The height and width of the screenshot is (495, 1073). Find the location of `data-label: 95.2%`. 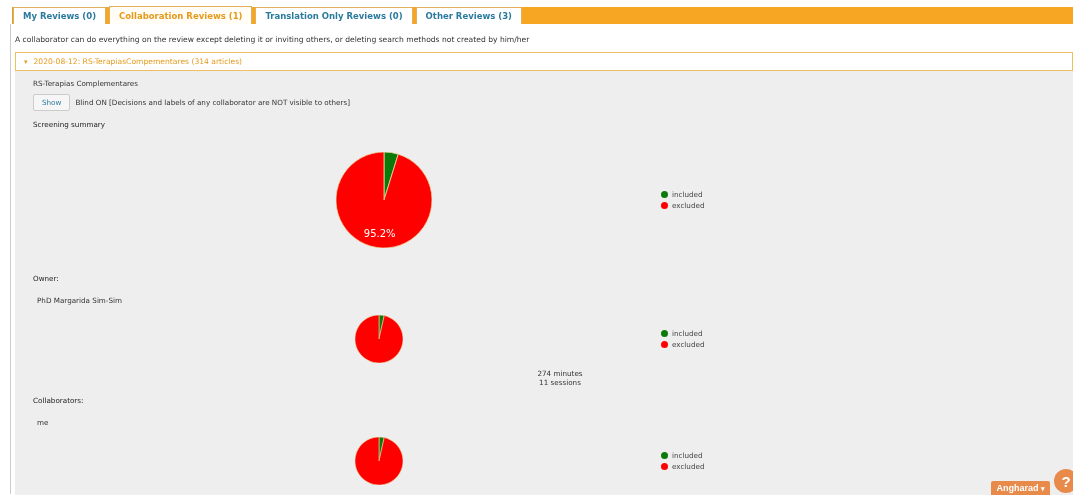

data-label: 95.2% is located at coordinates (379, 234).